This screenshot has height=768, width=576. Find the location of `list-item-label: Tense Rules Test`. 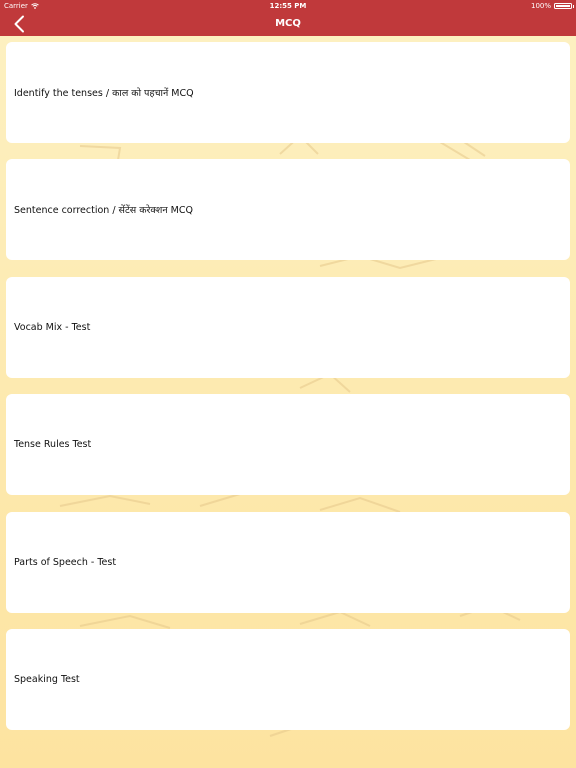

list-item-label: Tense Rules Test is located at coordinates (53, 445).